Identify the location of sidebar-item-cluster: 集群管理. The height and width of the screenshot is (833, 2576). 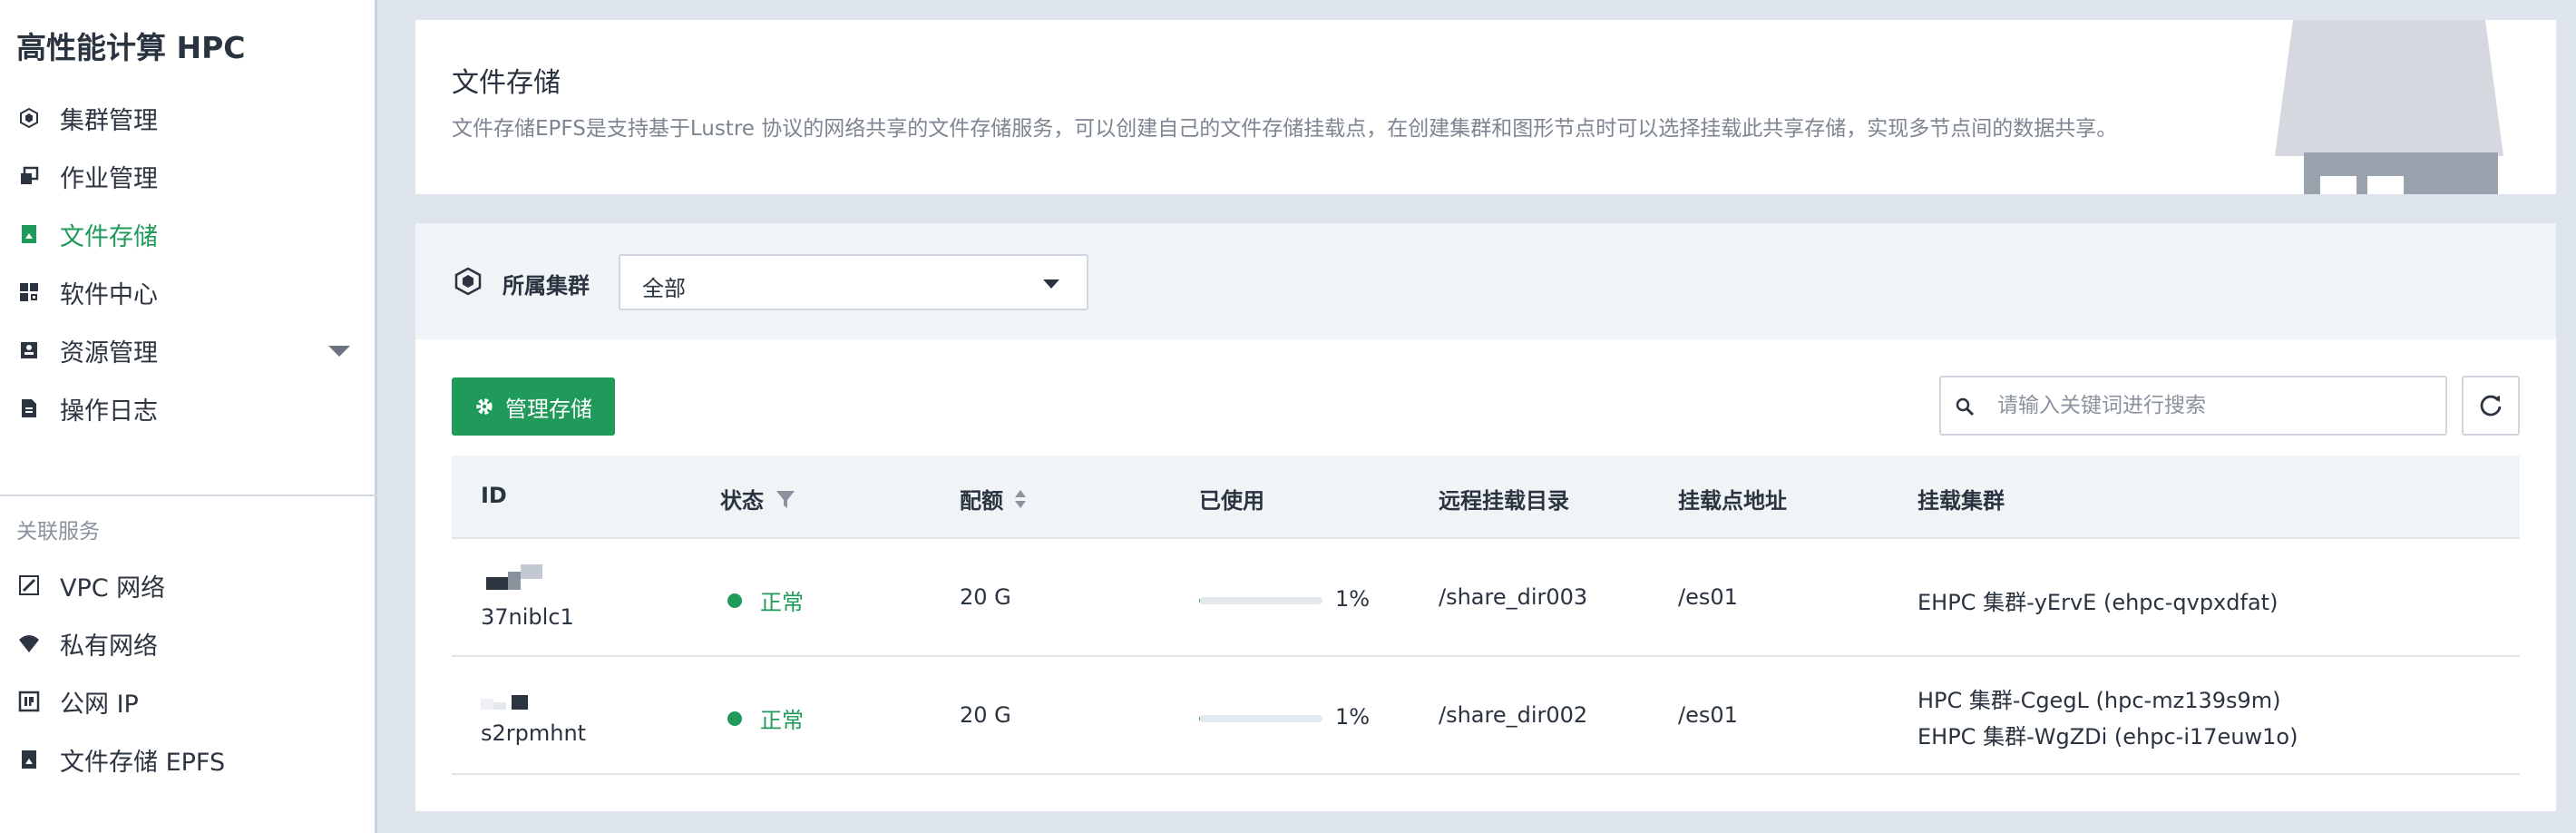
(87, 118).